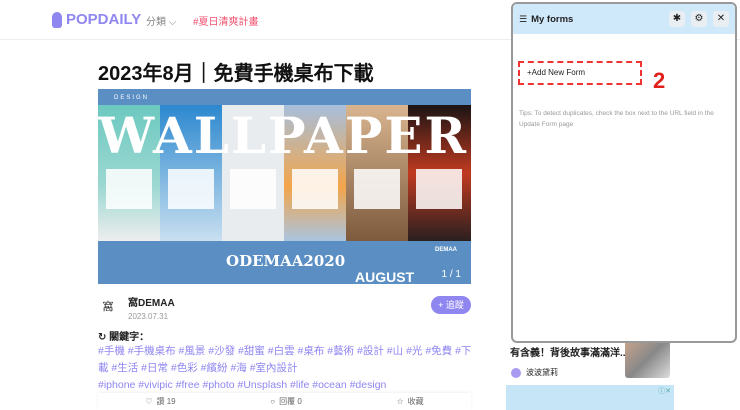 Image resolution: width=740 pixels, height=410 pixels. Describe the element at coordinates (149, 401) in the screenshot. I see `heart-icon: ♡` at that location.